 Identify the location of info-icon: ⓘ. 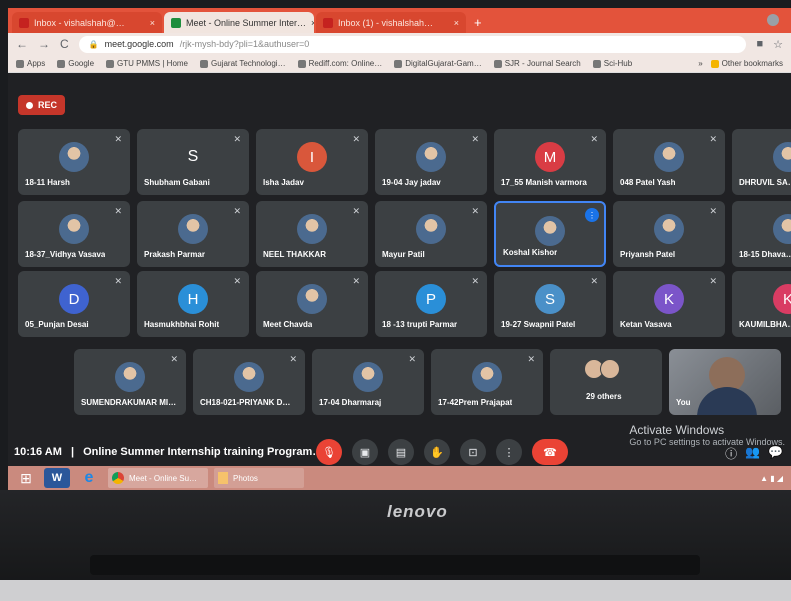
(731, 453).